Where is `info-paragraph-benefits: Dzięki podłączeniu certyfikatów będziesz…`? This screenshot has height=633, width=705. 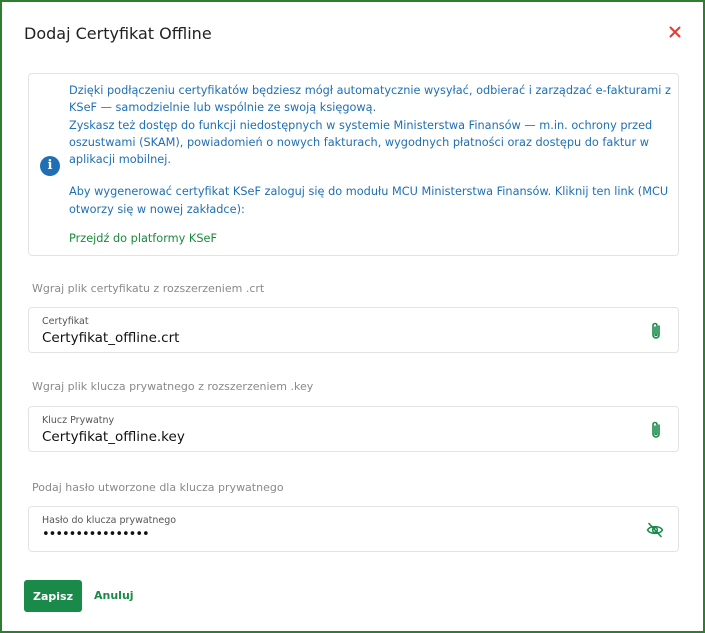 info-paragraph-benefits: Dzięki podłączeniu certyfikatów będziesz… is located at coordinates (370, 99).